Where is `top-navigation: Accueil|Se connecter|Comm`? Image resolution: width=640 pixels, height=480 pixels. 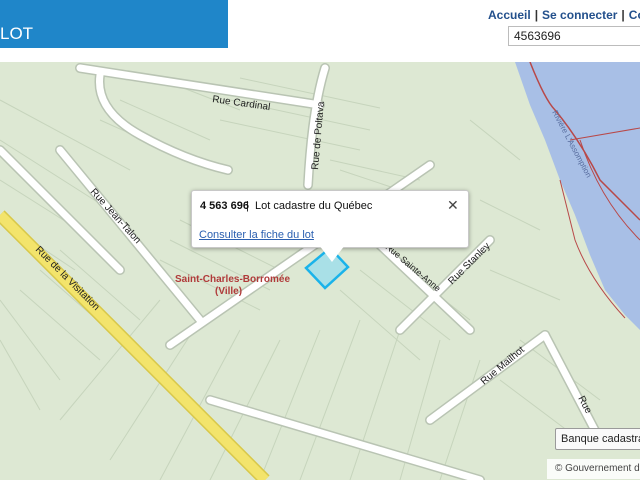 top-navigation: Accueil|Se connecter|Comm is located at coordinates (564, 15).